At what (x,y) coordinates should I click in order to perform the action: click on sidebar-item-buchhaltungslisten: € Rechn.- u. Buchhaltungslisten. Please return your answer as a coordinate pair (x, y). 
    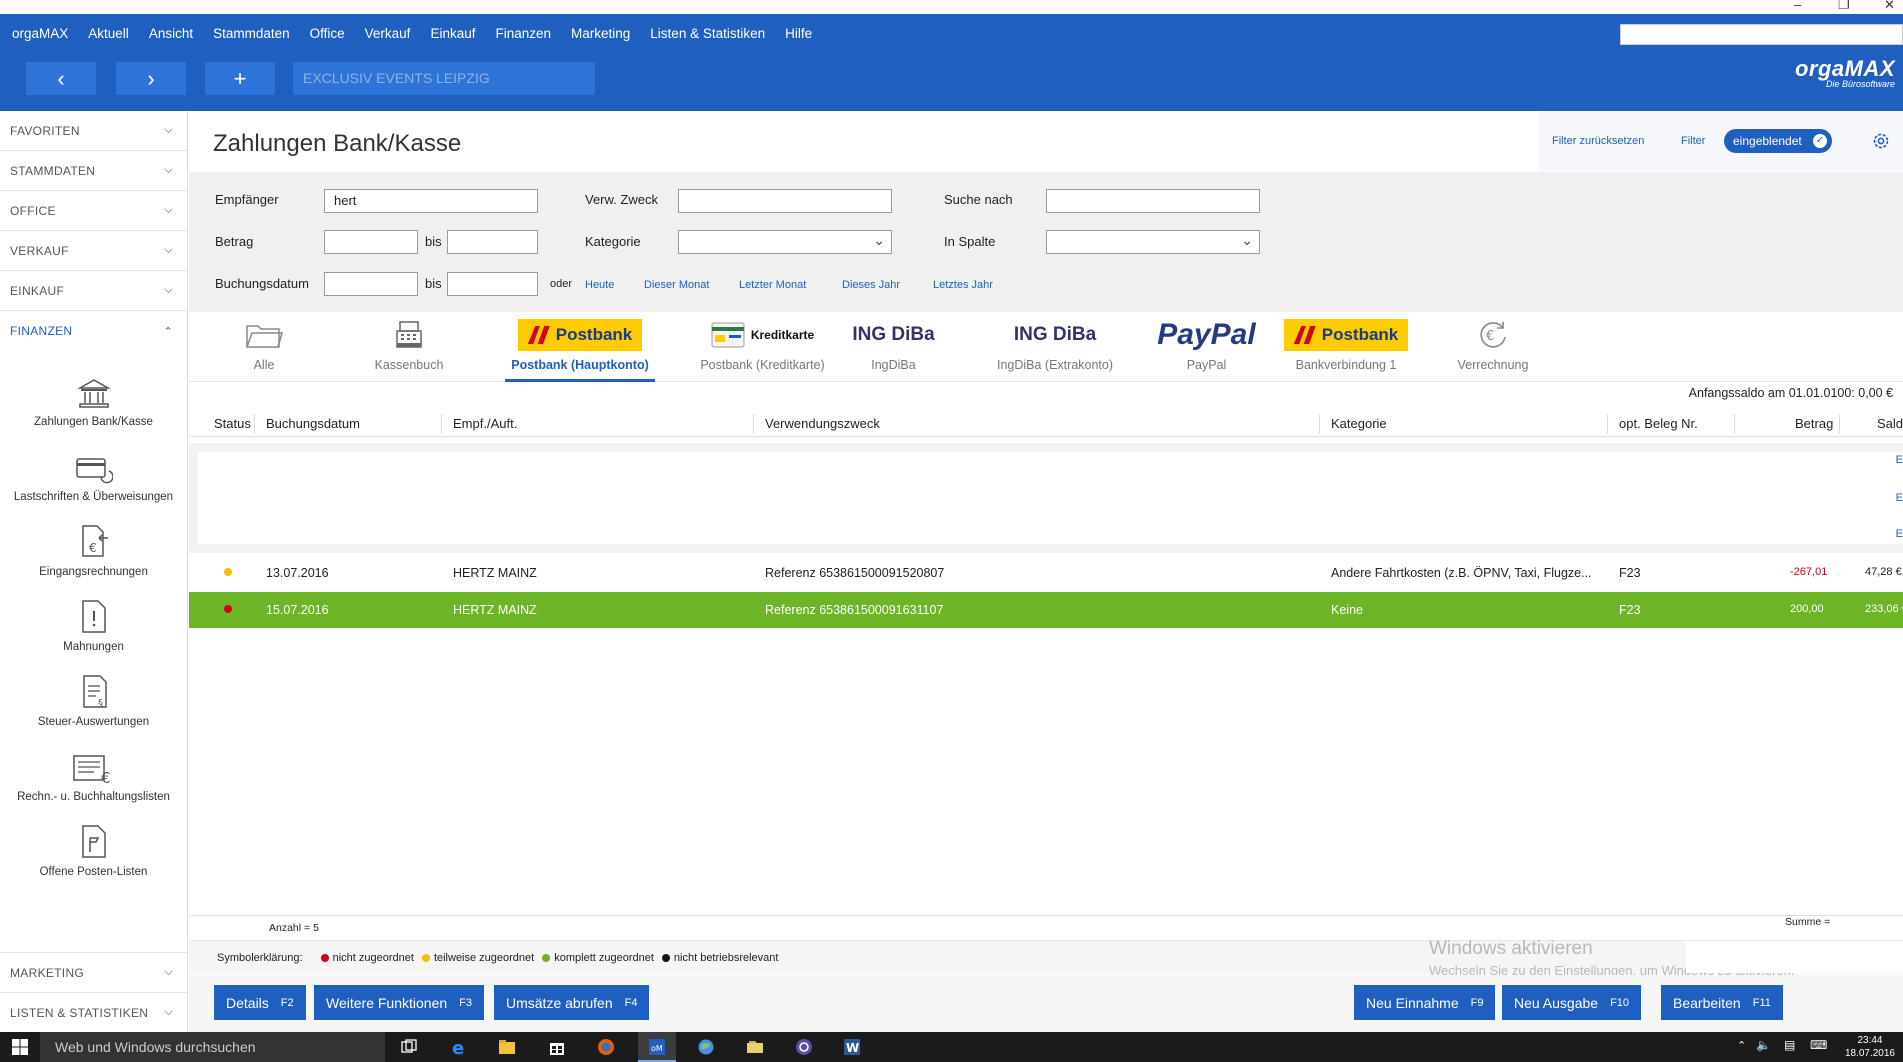
    Looking at the image, I should click on (93, 771).